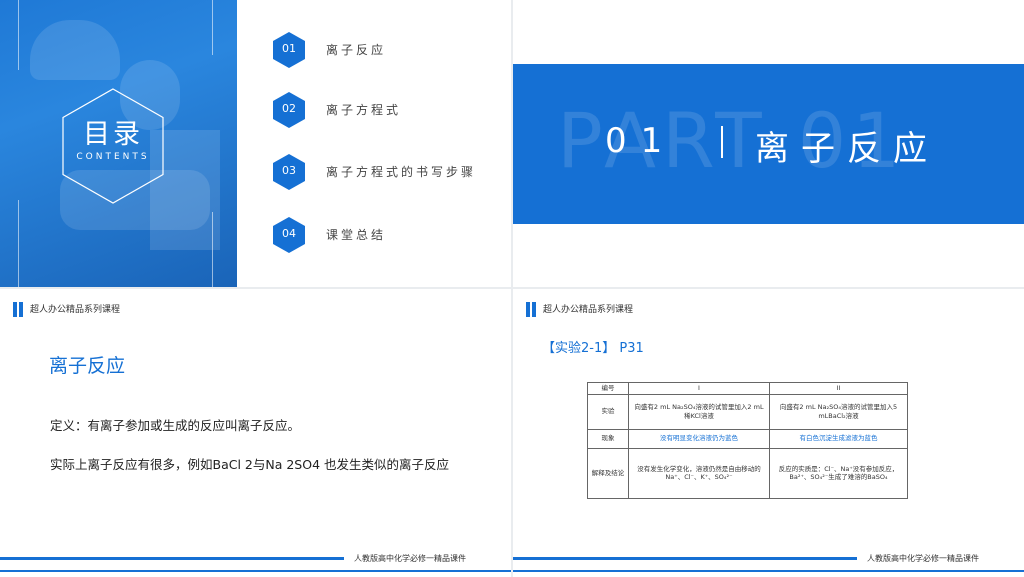  Describe the element at coordinates (289, 170) in the screenshot. I see `toc-number: 03` at that location.